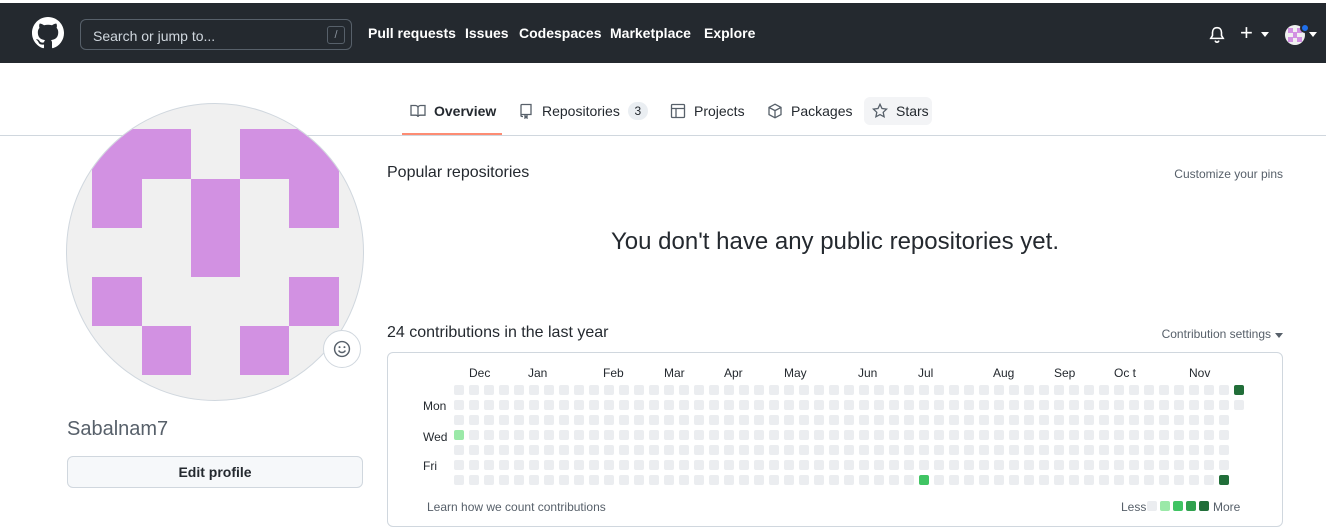 This screenshot has height=532, width=1326. What do you see at coordinates (487, 33) in the screenshot?
I see `nav-issues: Issues` at bounding box center [487, 33].